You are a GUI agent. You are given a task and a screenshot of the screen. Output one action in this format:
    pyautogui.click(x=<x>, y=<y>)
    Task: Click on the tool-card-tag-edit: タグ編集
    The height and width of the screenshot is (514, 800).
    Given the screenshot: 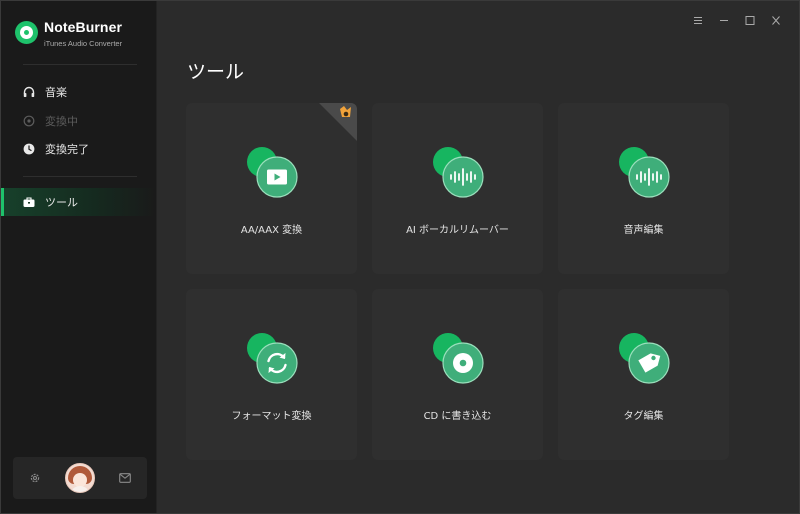 What is the action you would take?
    pyautogui.click(x=643, y=374)
    